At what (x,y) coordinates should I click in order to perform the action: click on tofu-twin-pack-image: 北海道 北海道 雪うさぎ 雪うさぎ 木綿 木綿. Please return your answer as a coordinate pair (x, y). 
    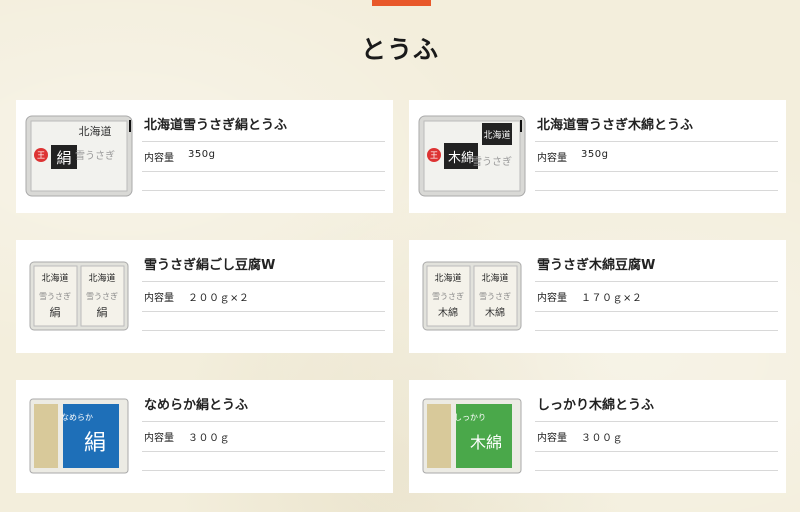
    Looking at the image, I should click on (472, 296).